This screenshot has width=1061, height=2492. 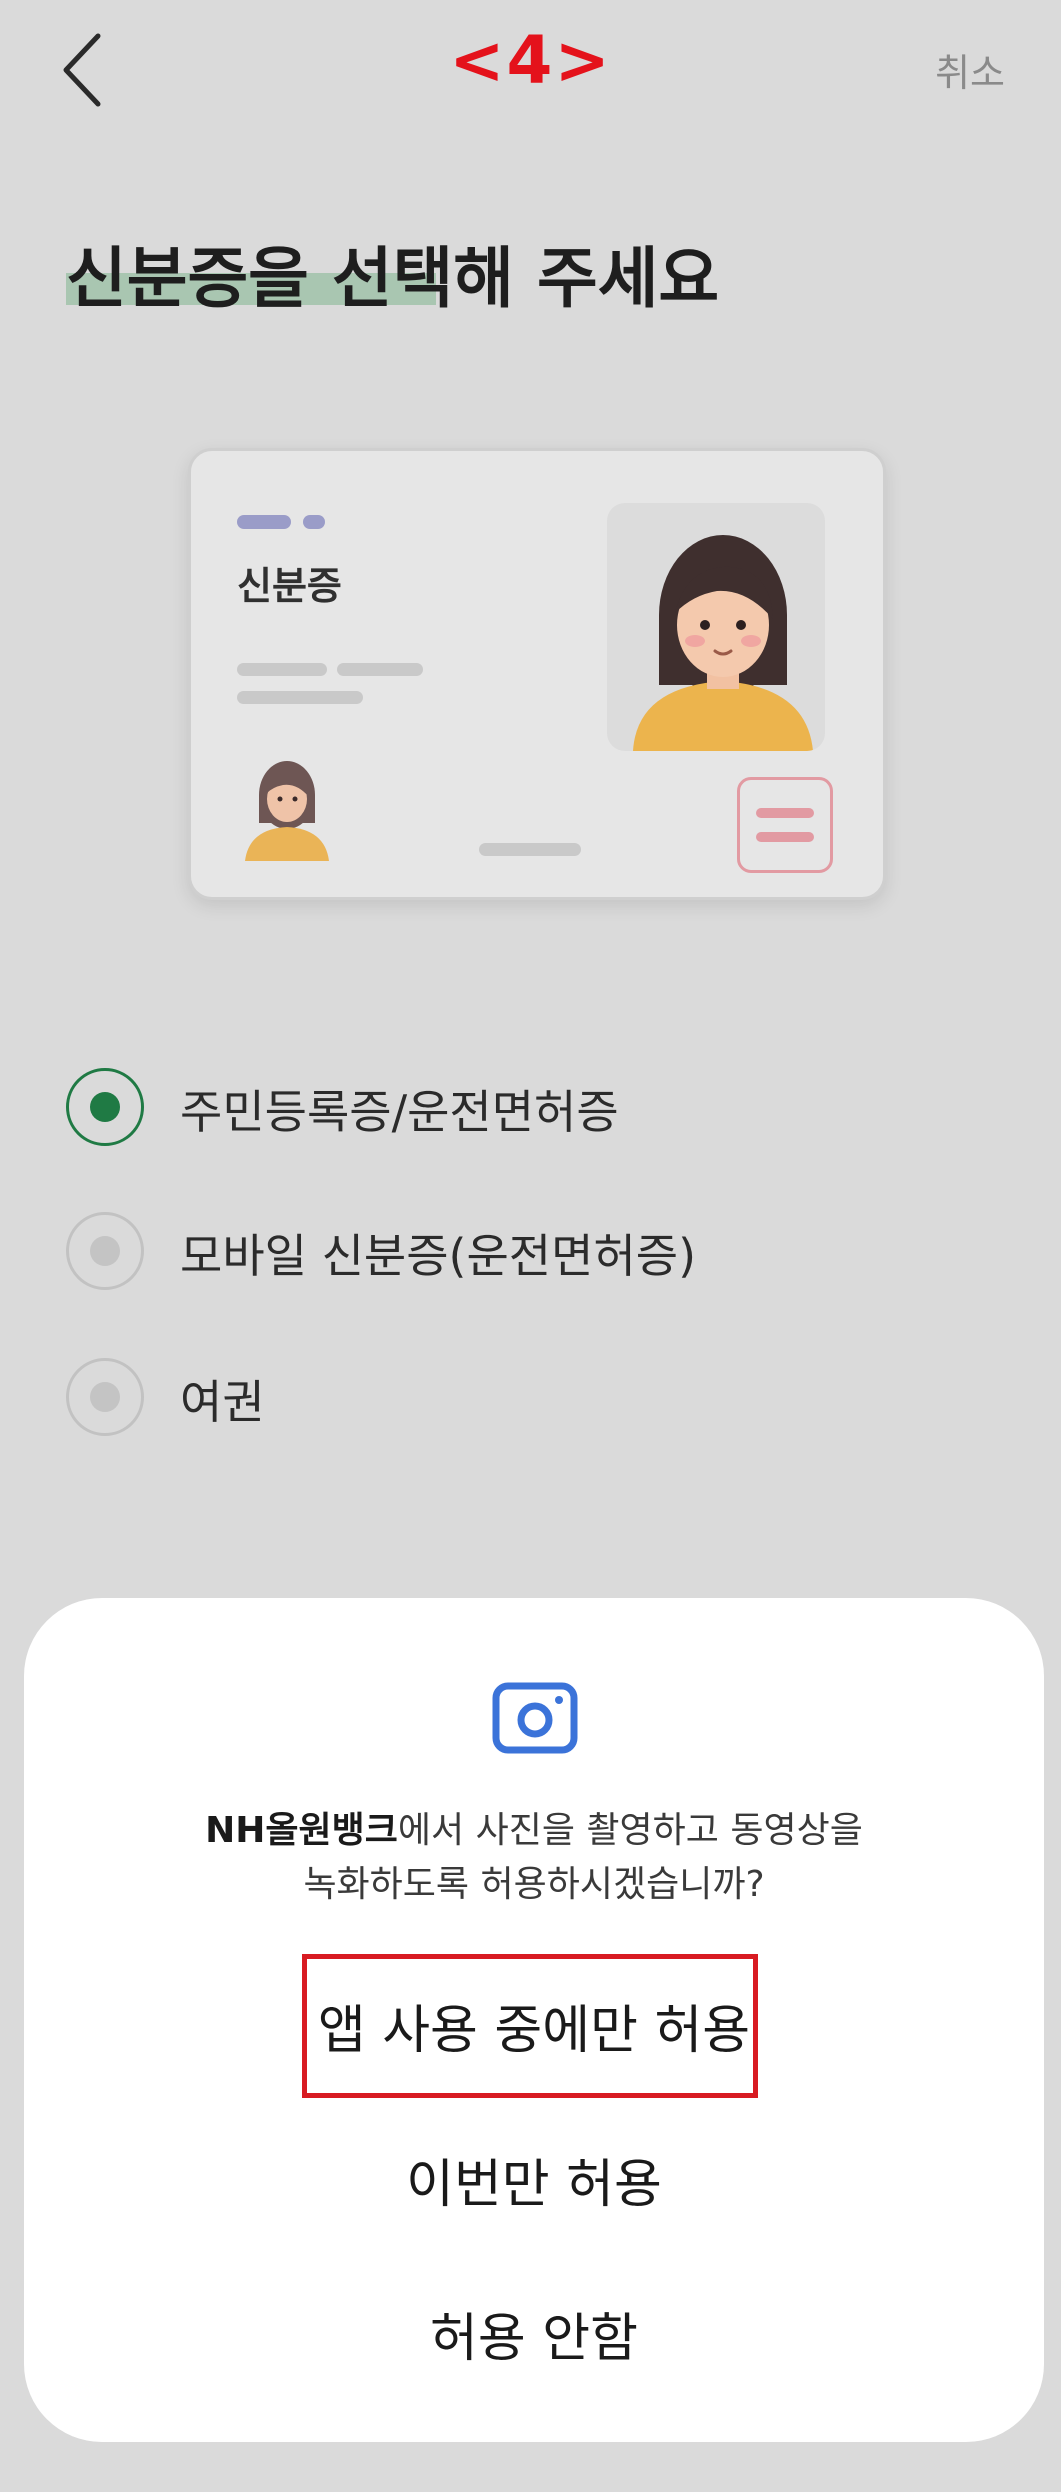 I want to click on stamp-icon, so click(x=785, y=825).